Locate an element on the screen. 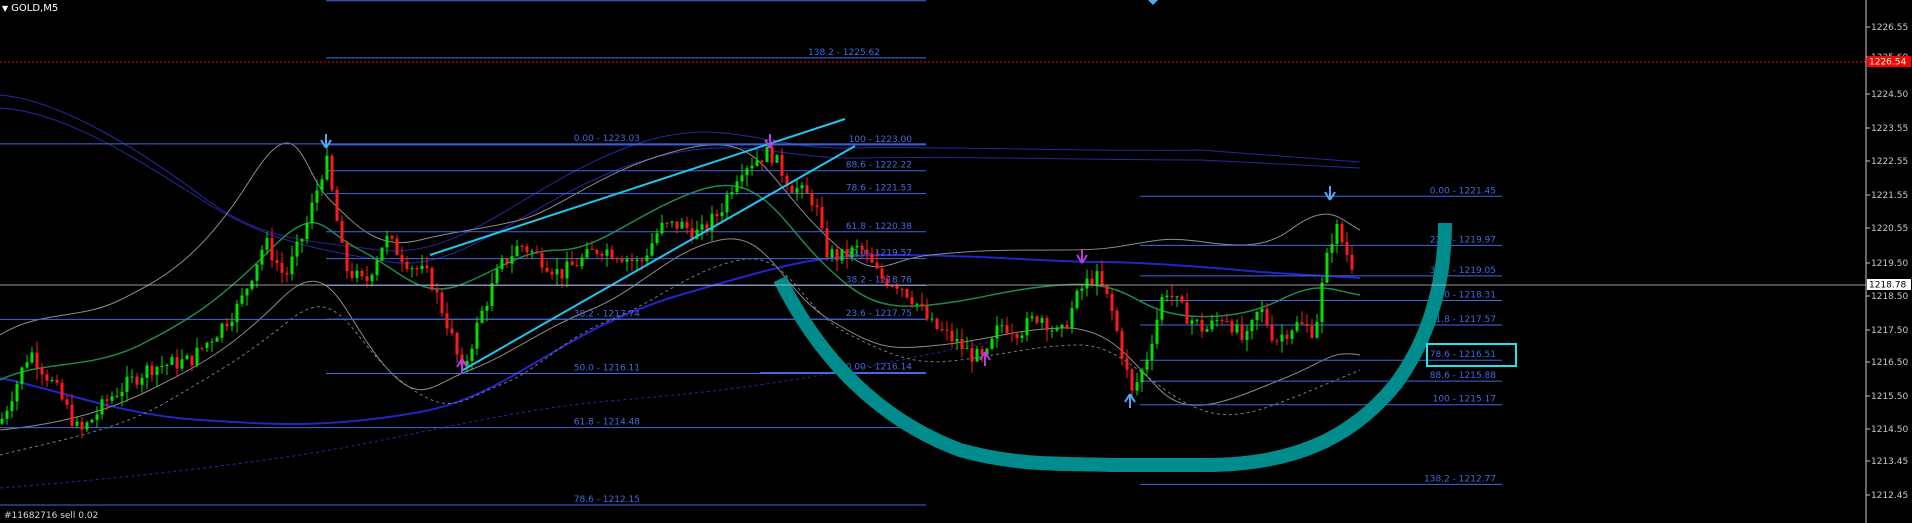  current-price-label: 1218.78 is located at coordinates (1887, 286).